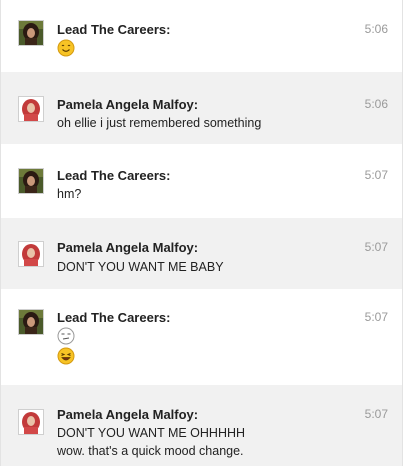 This screenshot has width=405, height=466. Describe the element at coordinates (140, 267) in the screenshot. I see `message-text: DON'T YOU WANT ME BABY` at that location.